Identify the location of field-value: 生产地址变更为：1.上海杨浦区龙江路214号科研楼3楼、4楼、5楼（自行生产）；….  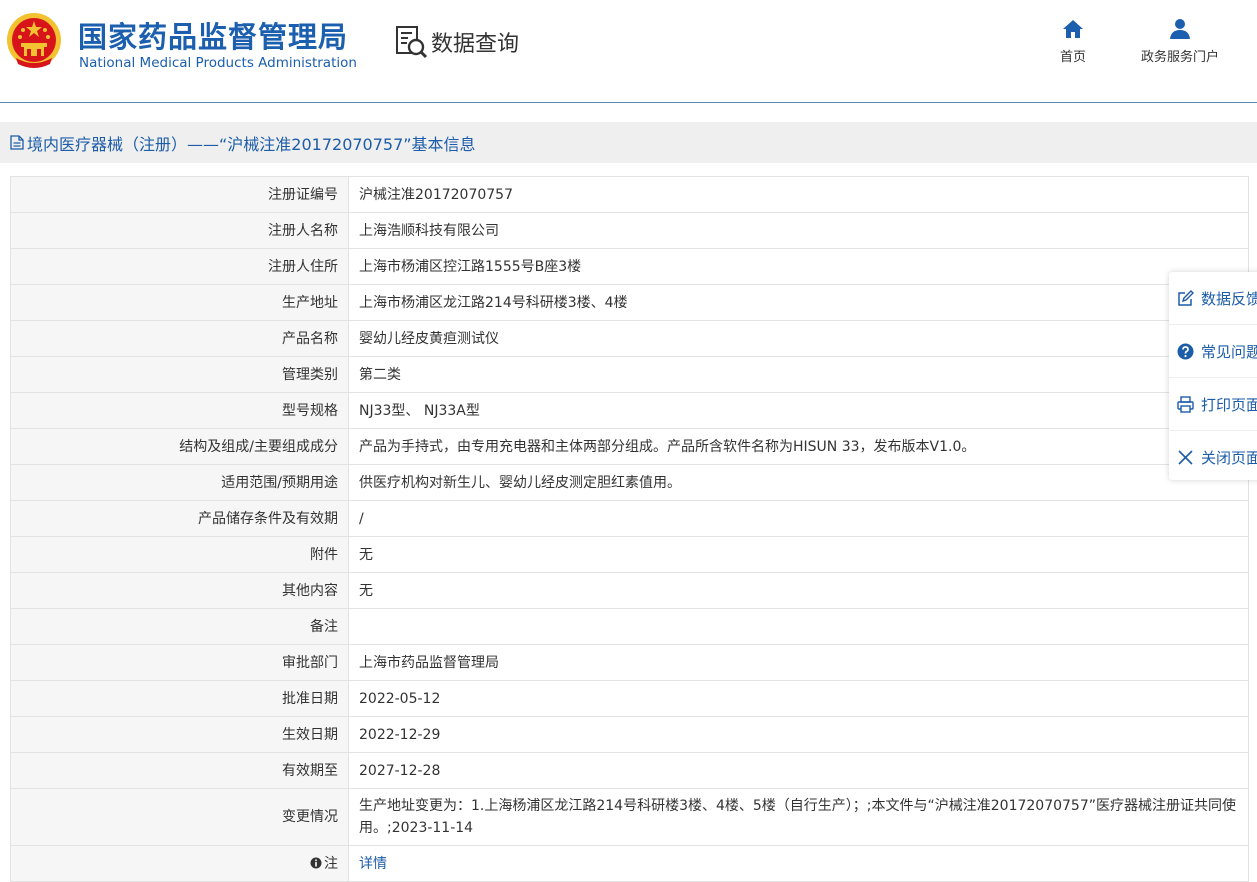
(798, 817).